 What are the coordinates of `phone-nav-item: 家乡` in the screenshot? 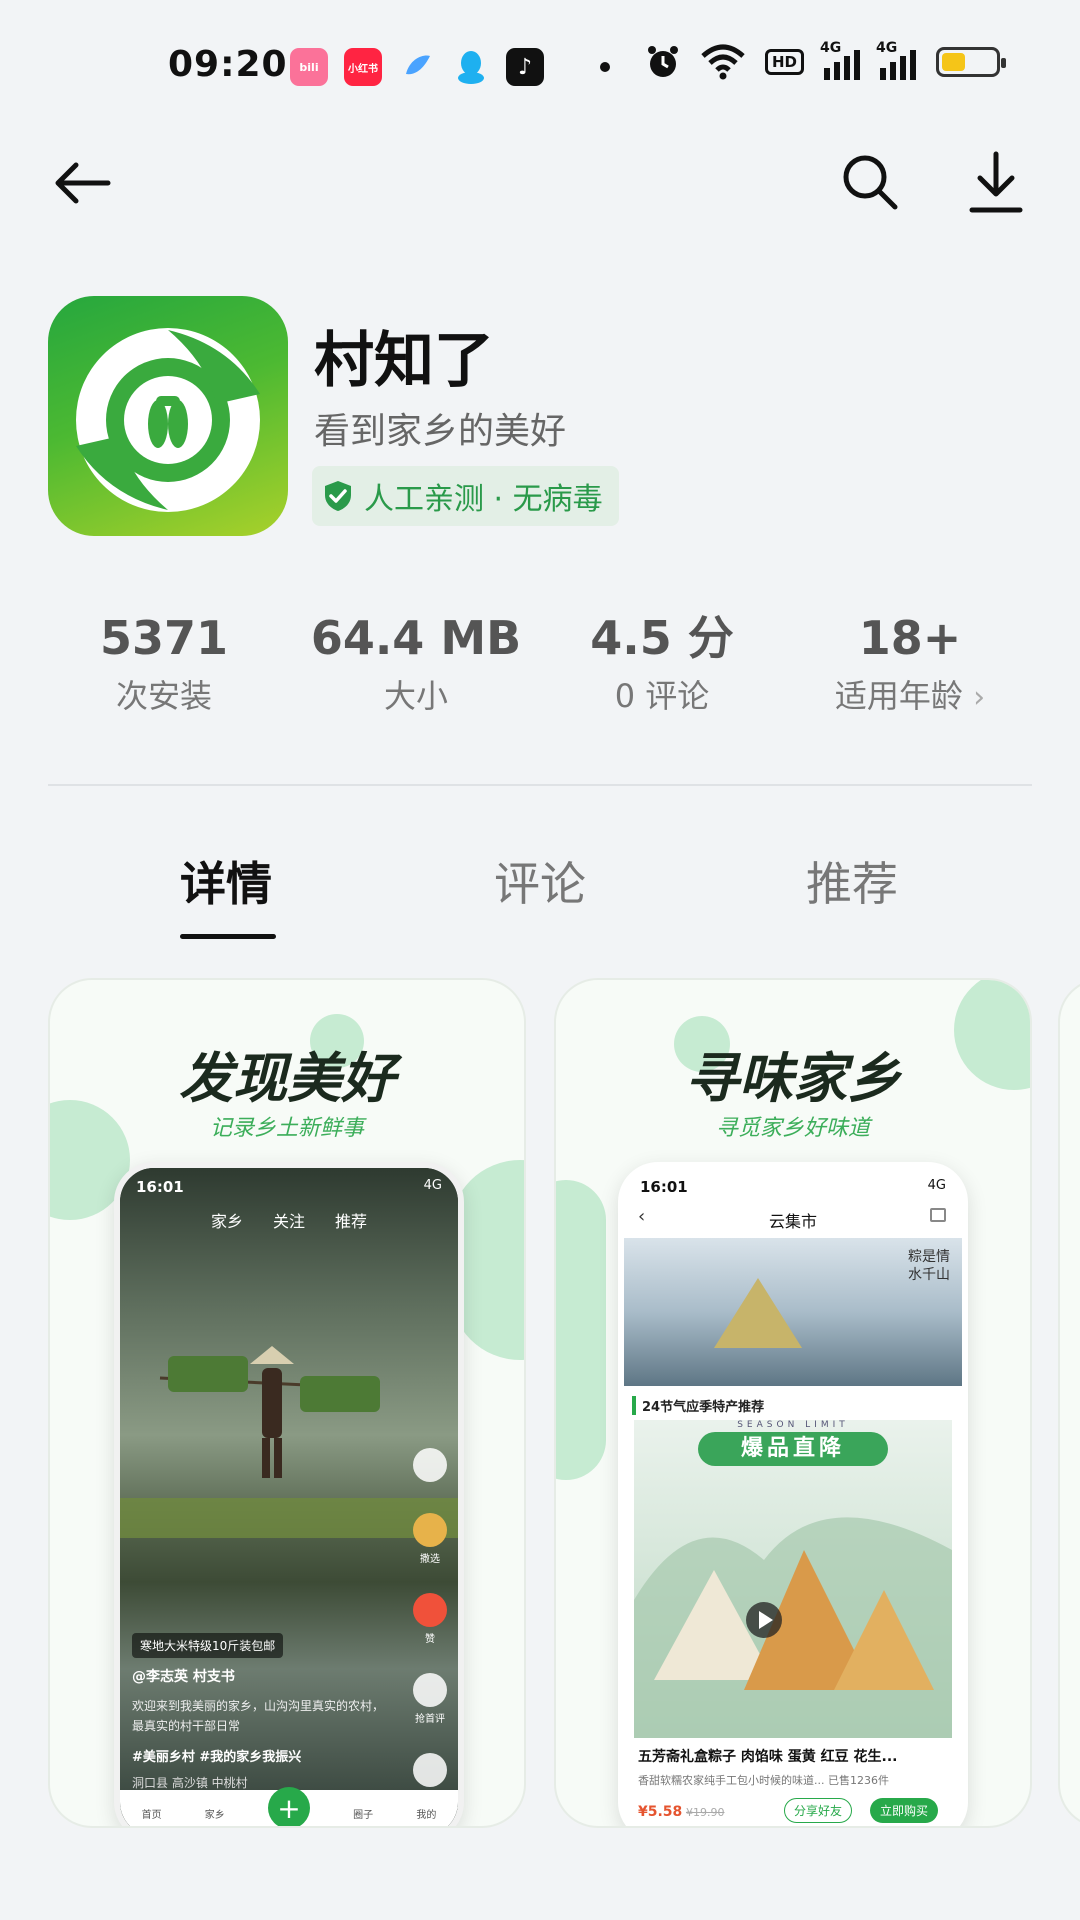 It's located at (214, 1815).